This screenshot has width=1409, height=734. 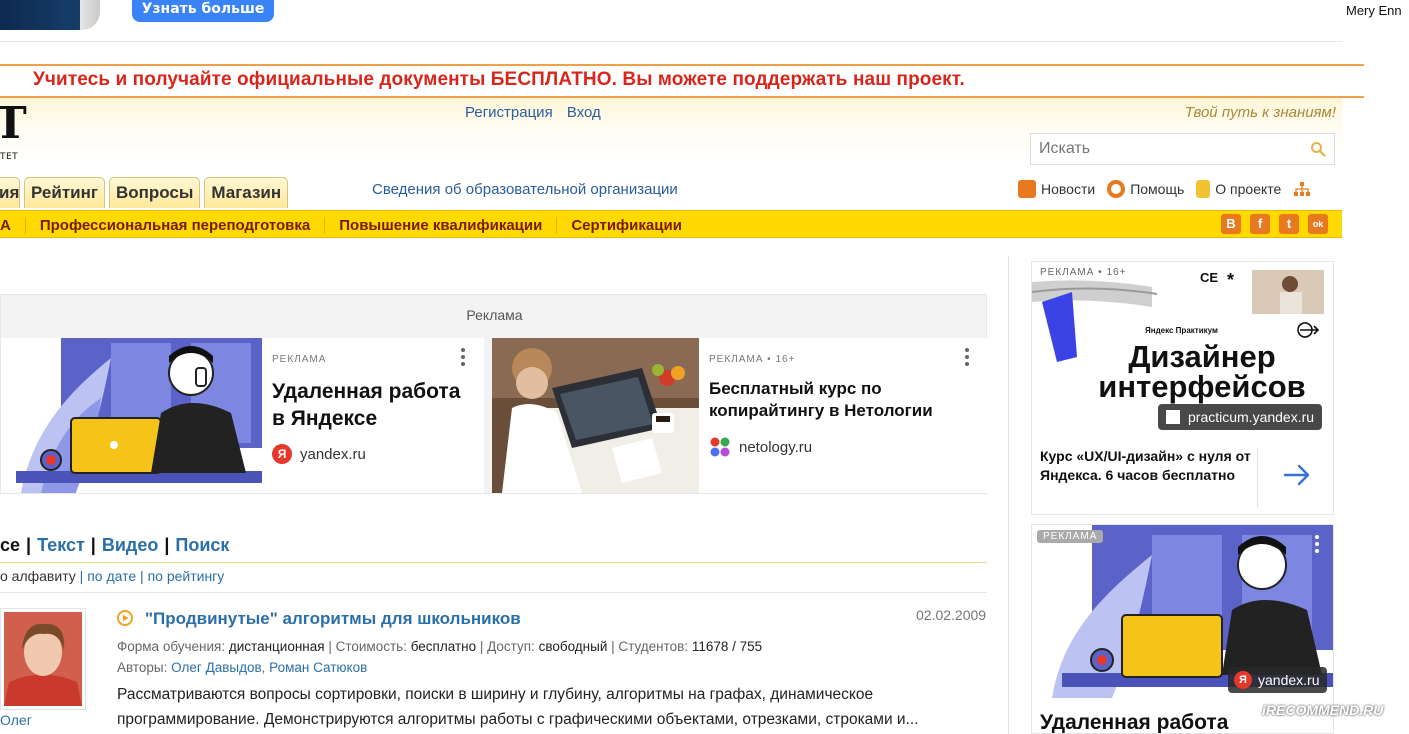 What do you see at coordinates (511, 646) in the screenshot?
I see `meta-access-label: Доступ:` at bounding box center [511, 646].